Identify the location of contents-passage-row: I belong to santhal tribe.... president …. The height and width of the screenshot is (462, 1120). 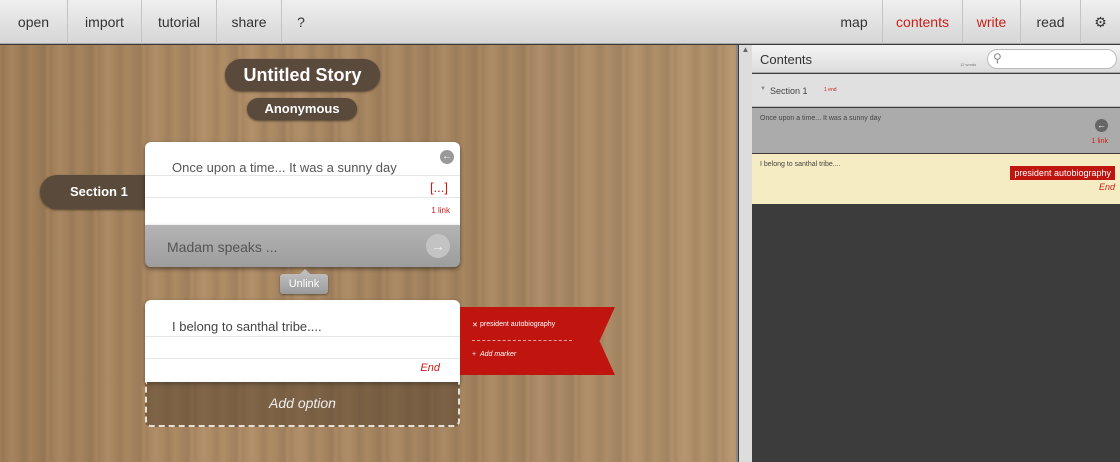
(936, 179).